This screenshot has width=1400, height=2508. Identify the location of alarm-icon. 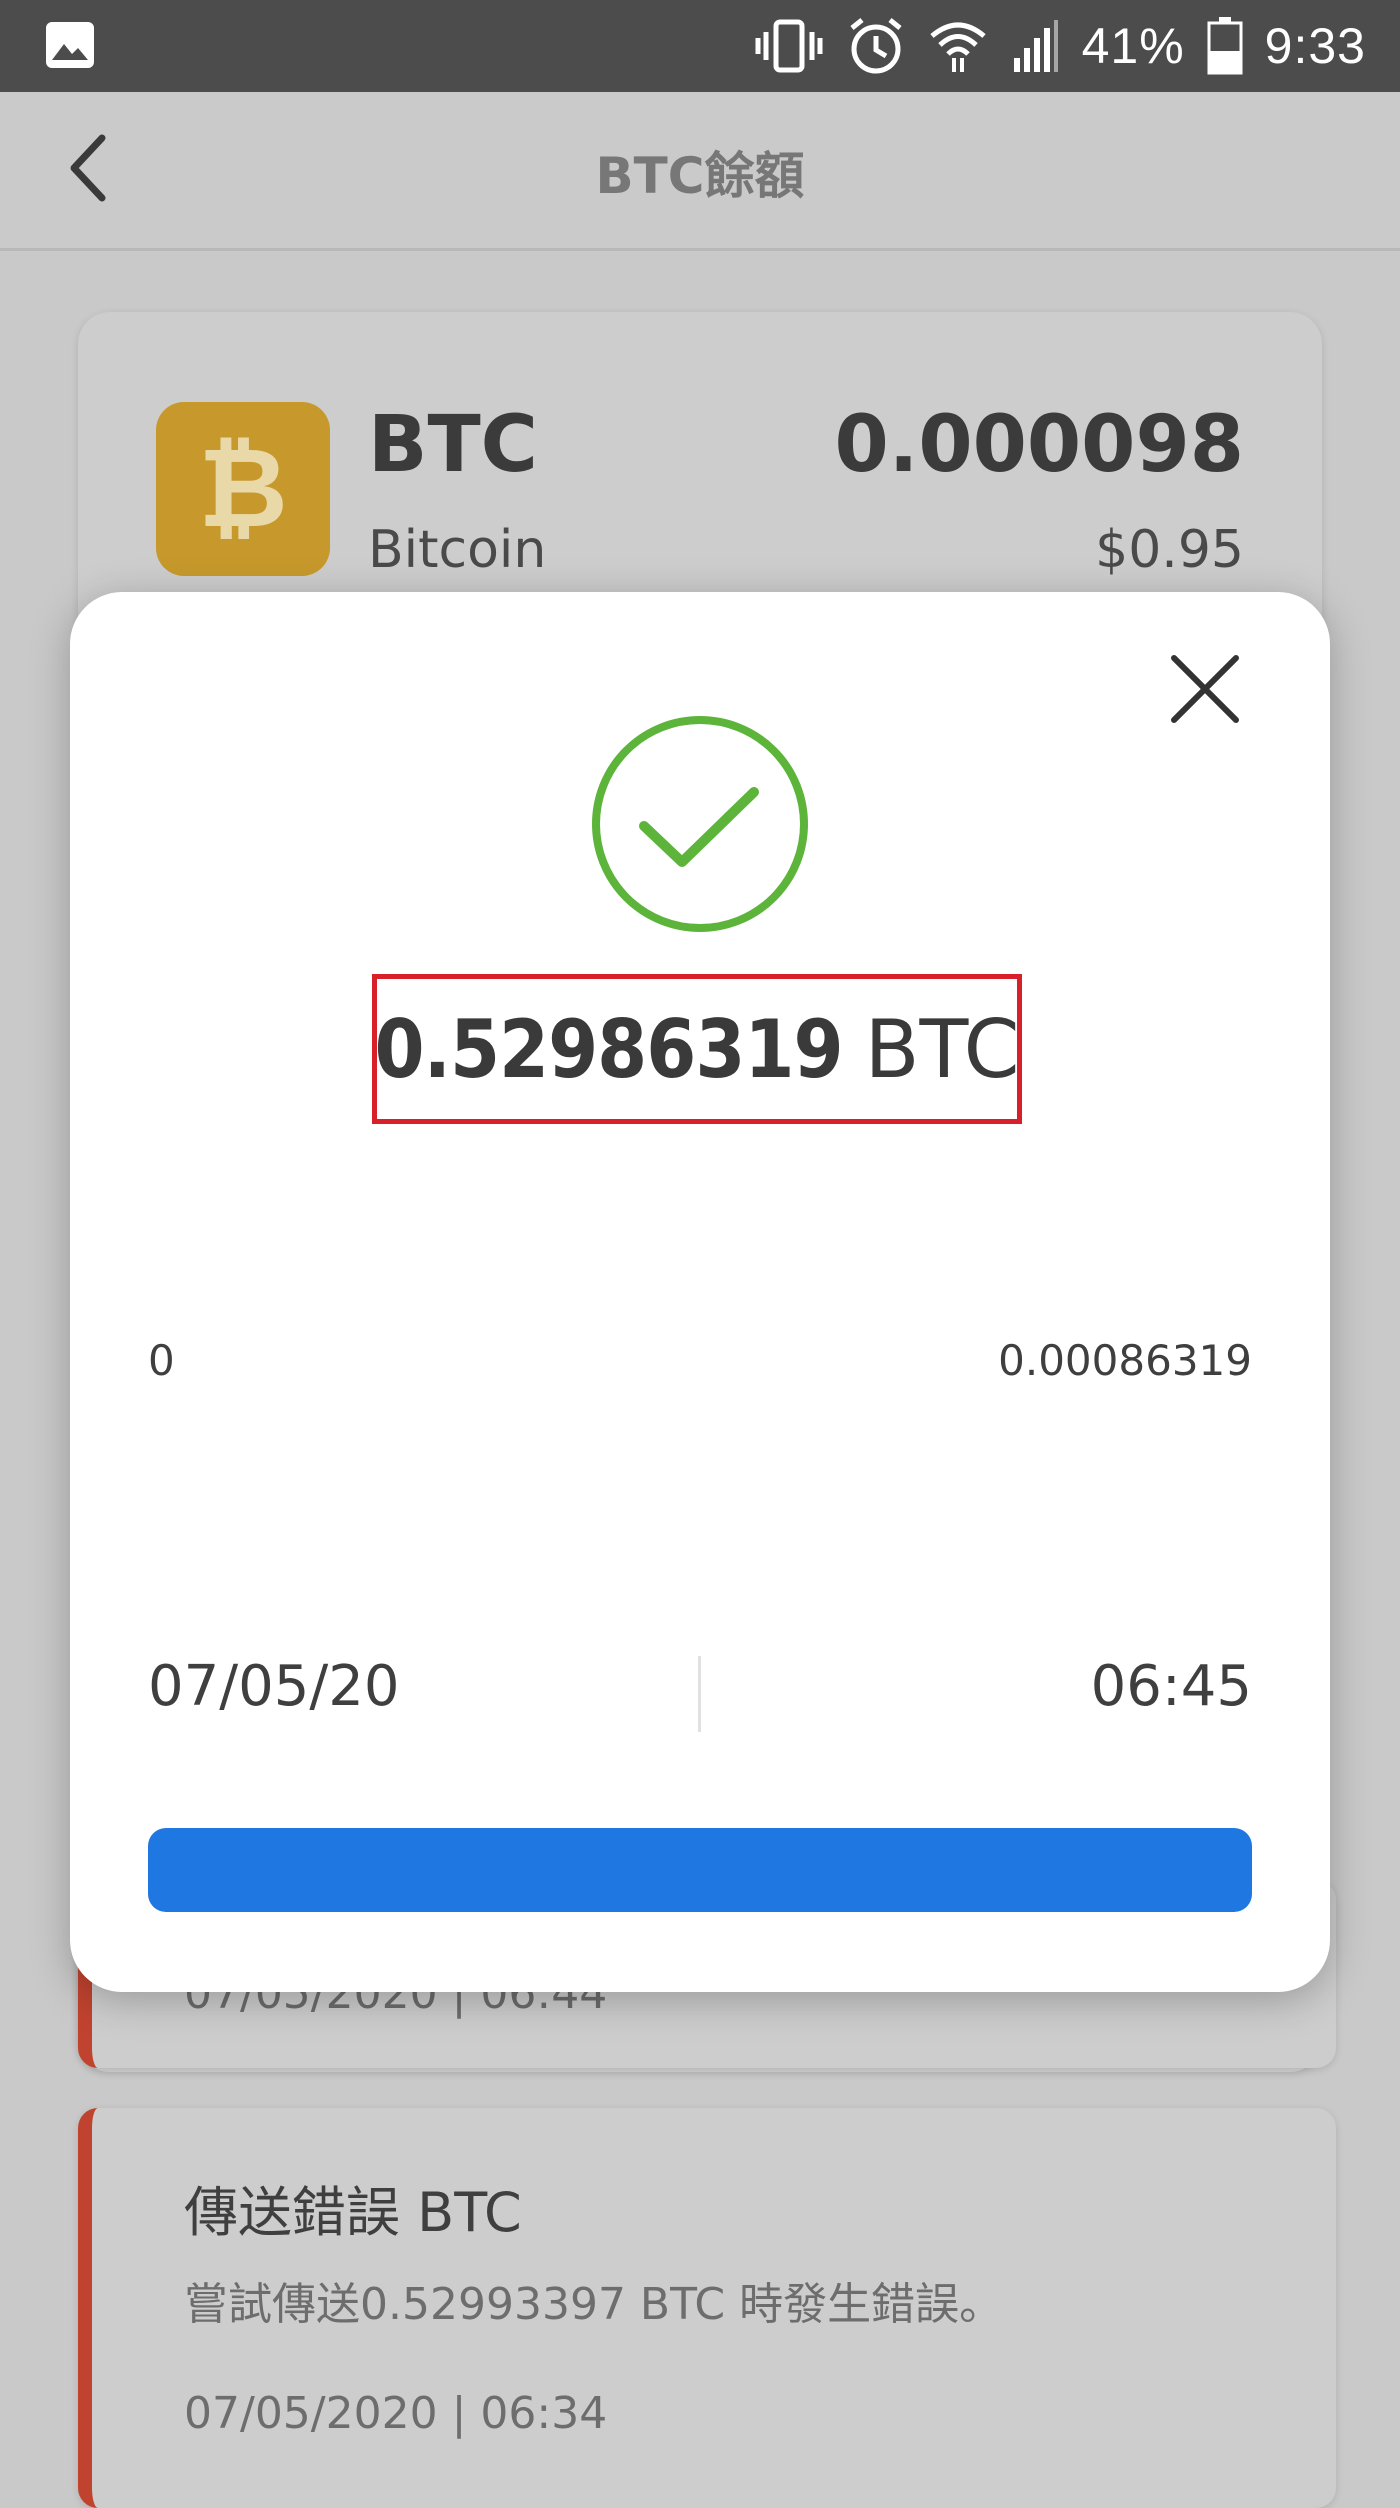
(876, 46).